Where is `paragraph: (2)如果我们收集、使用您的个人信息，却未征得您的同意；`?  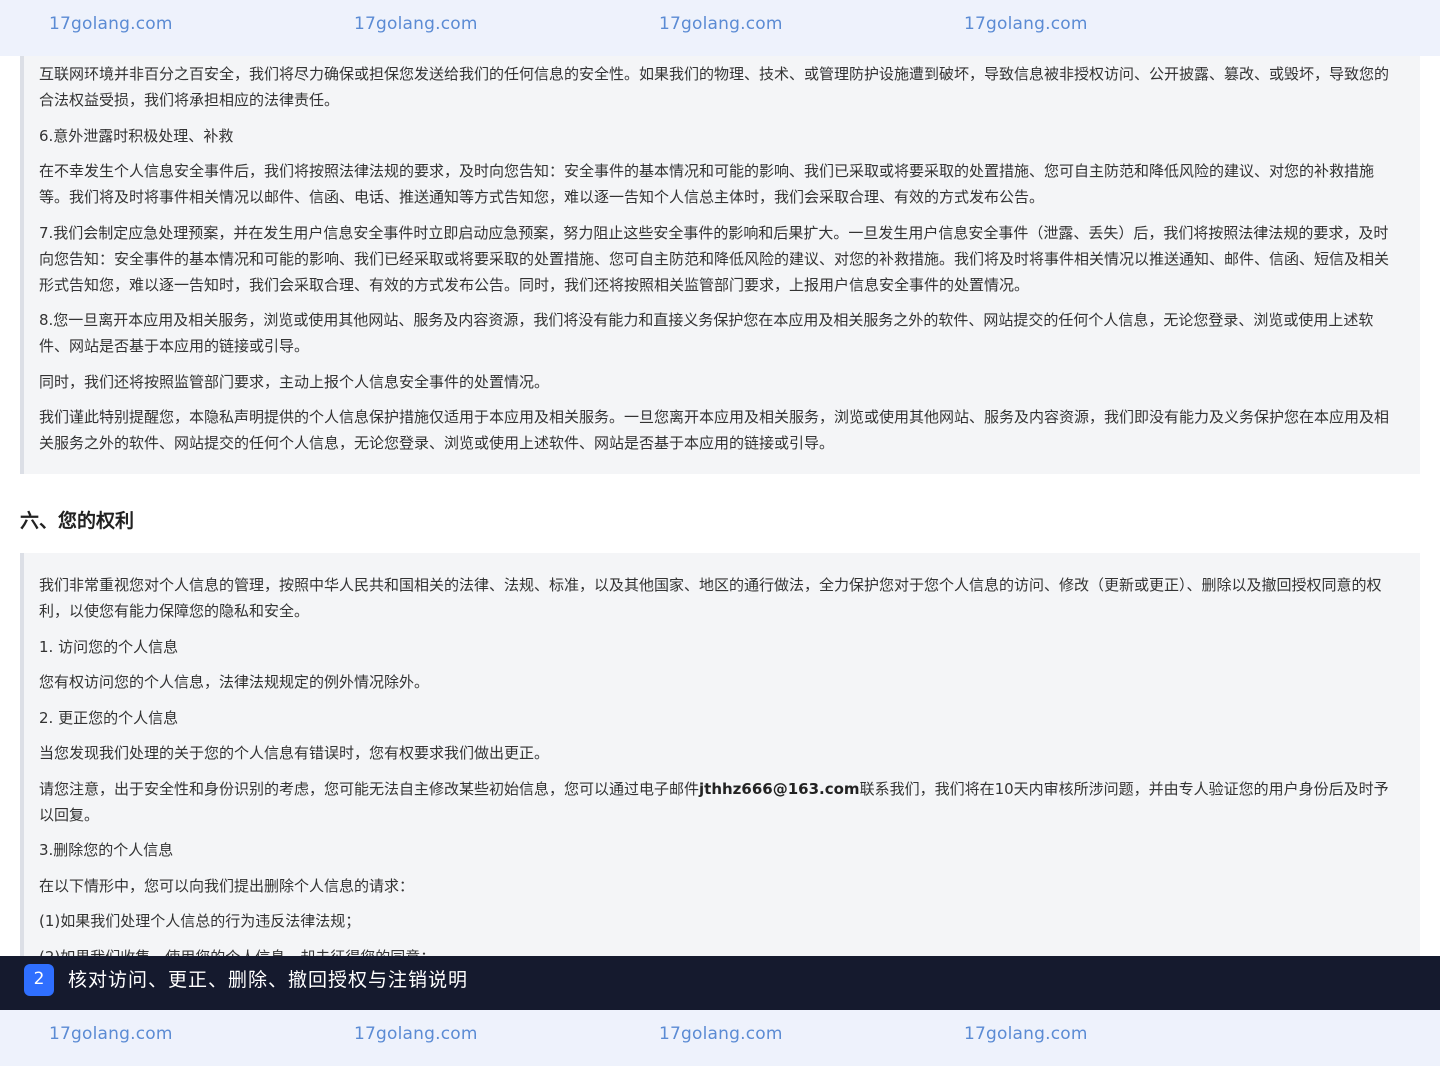
paragraph: (2)如果我们收集、使用您的个人信息，却未征得您的同意； is located at coordinates (719, 950).